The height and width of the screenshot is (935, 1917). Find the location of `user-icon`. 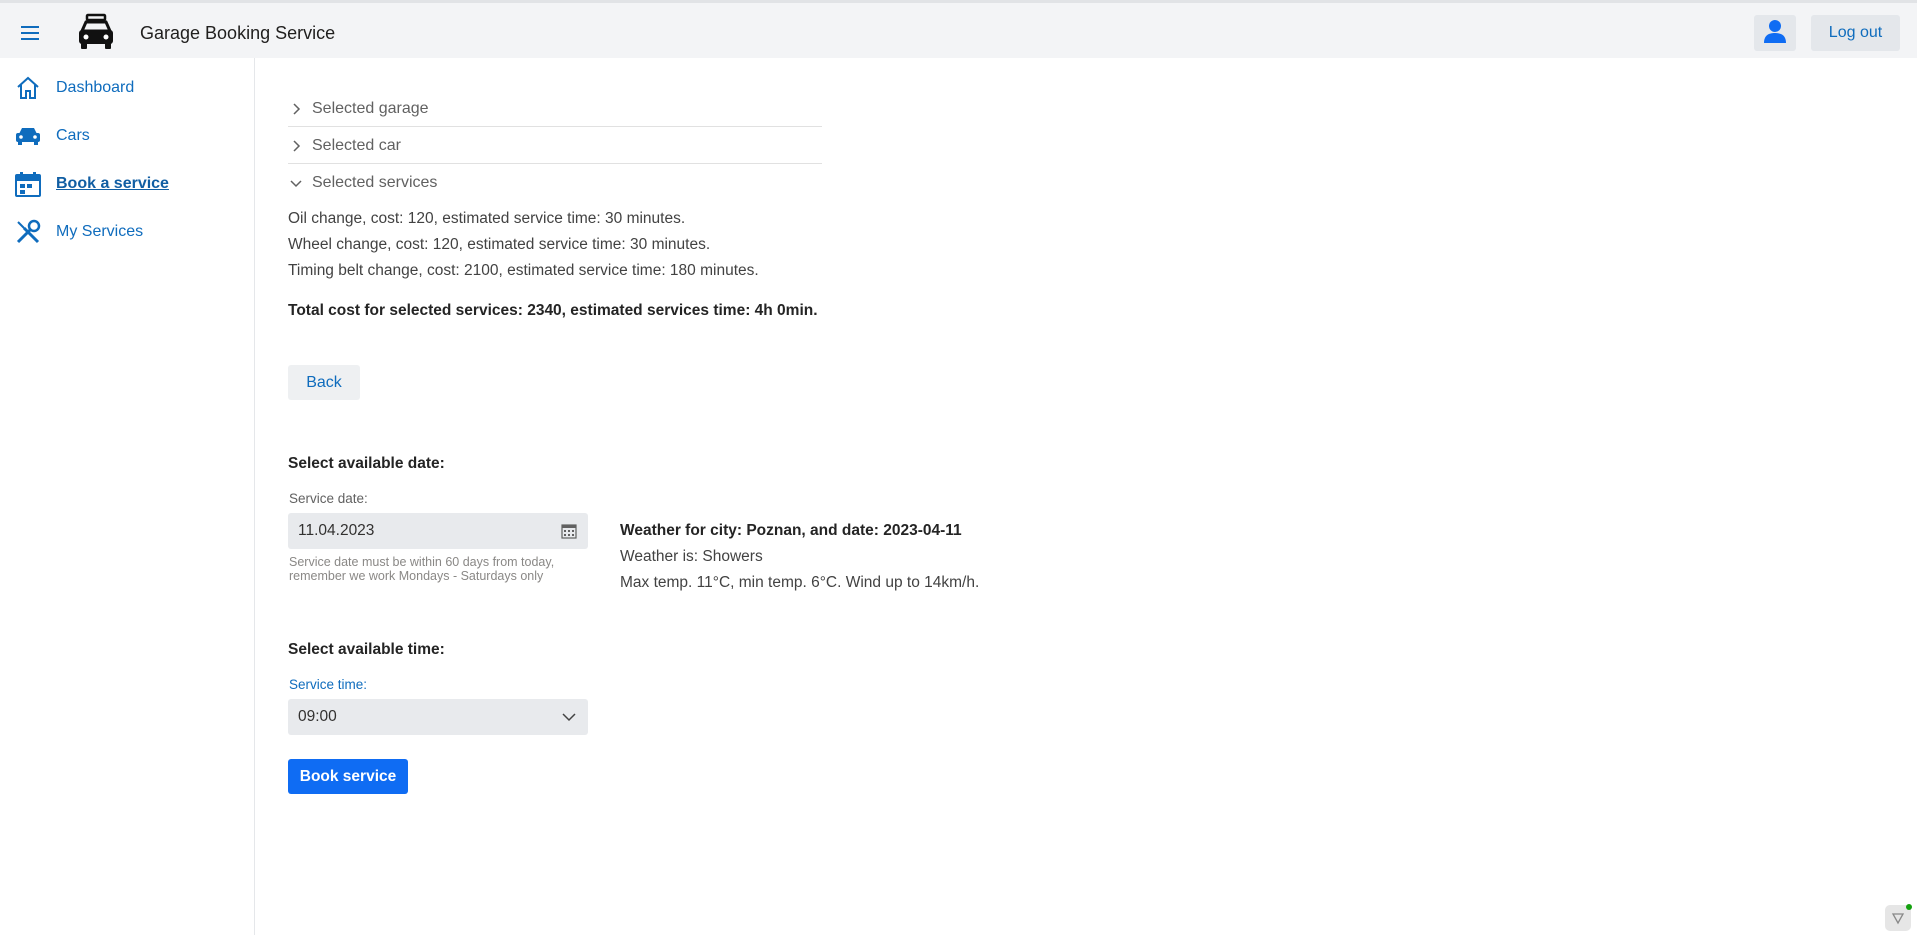

user-icon is located at coordinates (1775, 33).